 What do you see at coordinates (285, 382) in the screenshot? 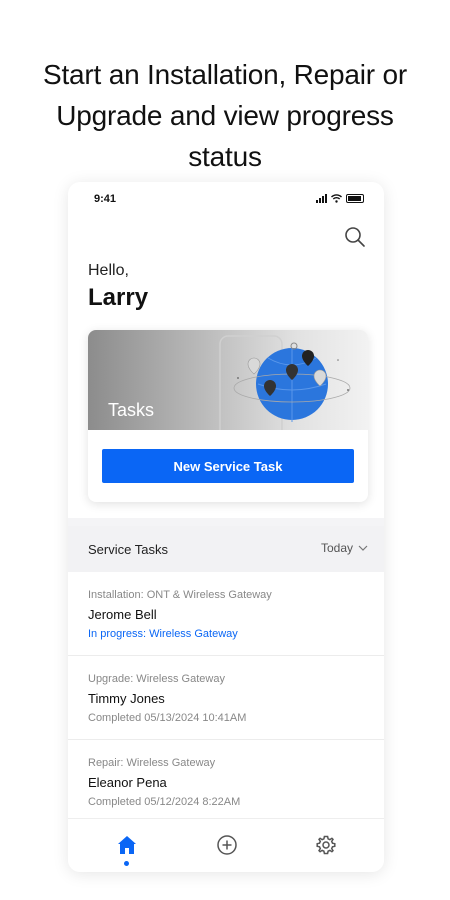
I see `network-globe-illustration` at bounding box center [285, 382].